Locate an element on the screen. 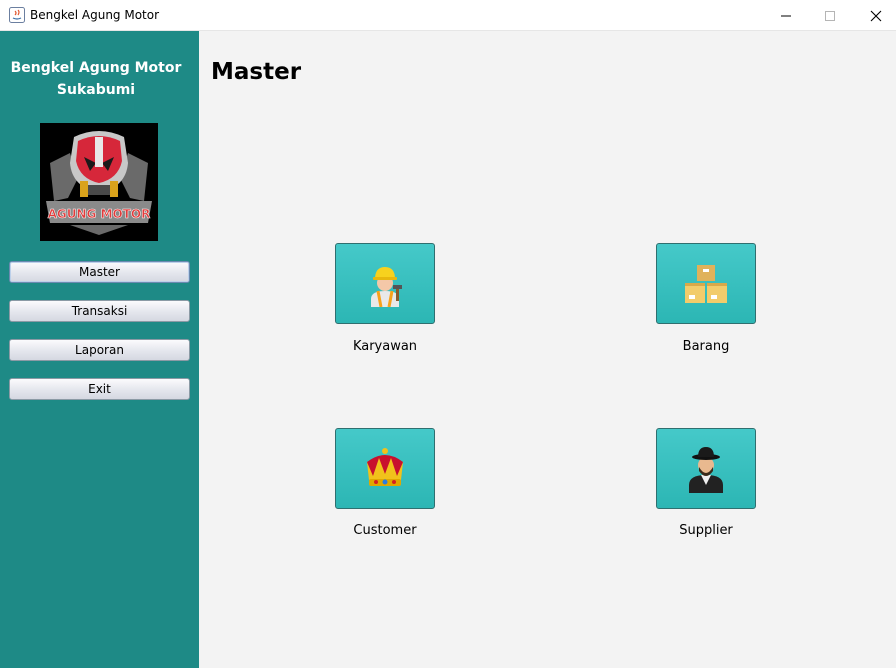 This screenshot has width=896, height=668. nav-exit-label: Exit is located at coordinates (99, 389).